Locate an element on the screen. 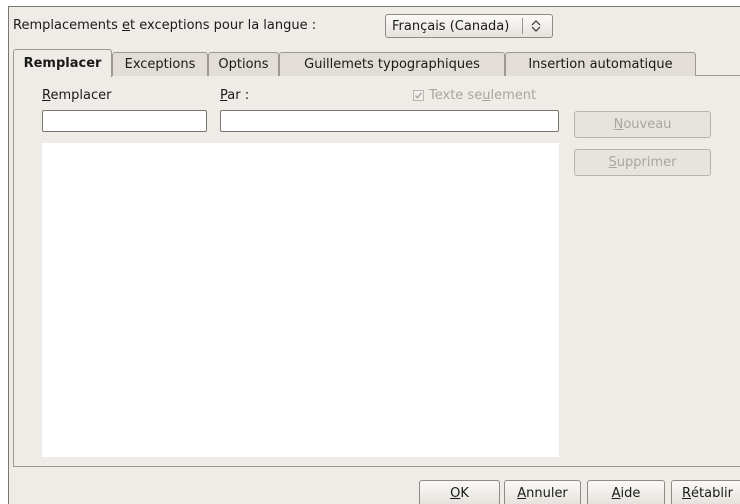 The height and width of the screenshot is (504, 740). new-button: Nouveau is located at coordinates (642, 124).